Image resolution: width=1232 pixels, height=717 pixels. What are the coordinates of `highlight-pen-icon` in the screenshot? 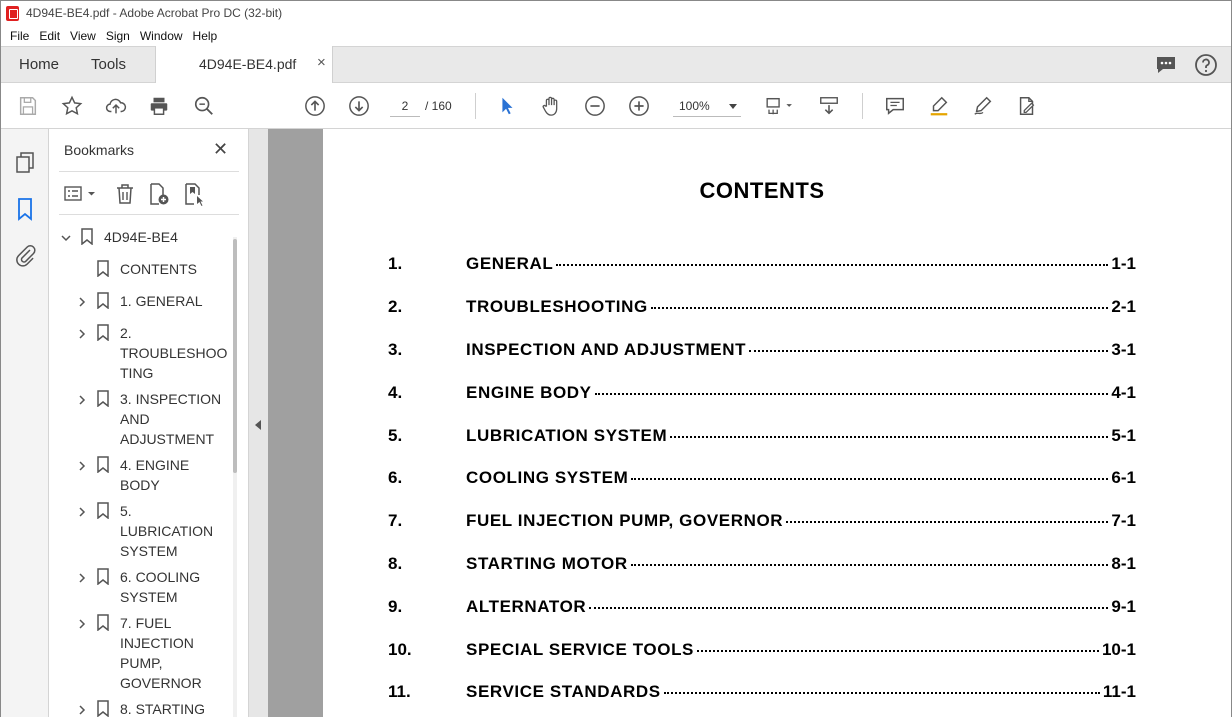 It's located at (939, 106).